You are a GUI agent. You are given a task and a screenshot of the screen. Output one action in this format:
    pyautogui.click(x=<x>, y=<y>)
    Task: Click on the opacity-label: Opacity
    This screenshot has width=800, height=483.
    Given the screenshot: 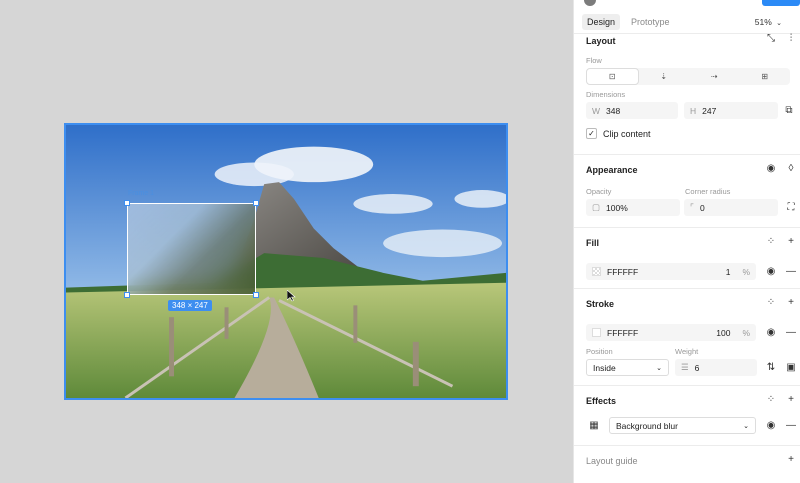 What is the action you would take?
    pyautogui.click(x=599, y=191)
    